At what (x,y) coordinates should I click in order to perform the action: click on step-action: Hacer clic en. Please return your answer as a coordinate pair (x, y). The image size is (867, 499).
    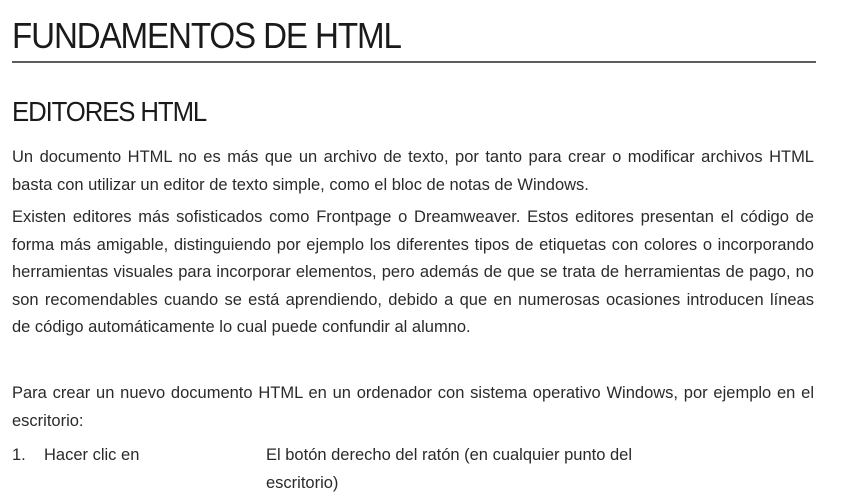
    Looking at the image, I should click on (92, 455).